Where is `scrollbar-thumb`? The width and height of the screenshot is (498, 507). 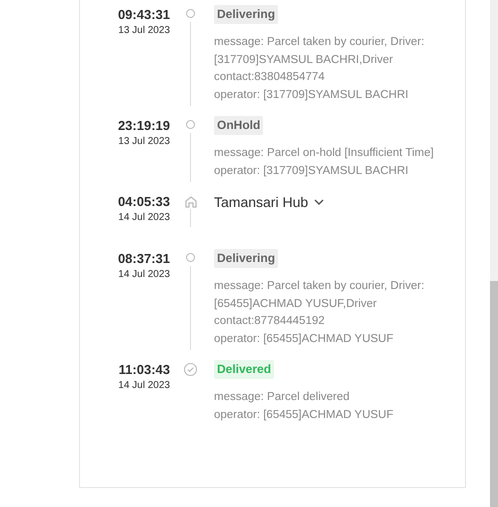
scrollbar-thumb is located at coordinates (494, 394).